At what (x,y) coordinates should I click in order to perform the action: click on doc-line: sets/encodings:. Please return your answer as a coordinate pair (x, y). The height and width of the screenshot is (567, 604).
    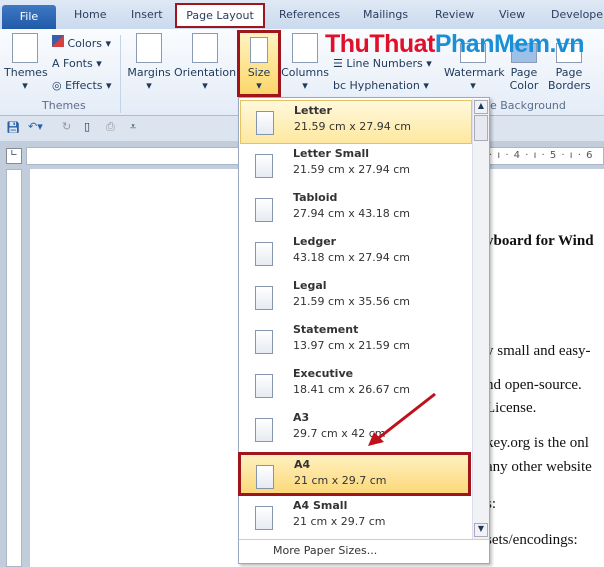
    Looking at the image, I should click on (532, 540).